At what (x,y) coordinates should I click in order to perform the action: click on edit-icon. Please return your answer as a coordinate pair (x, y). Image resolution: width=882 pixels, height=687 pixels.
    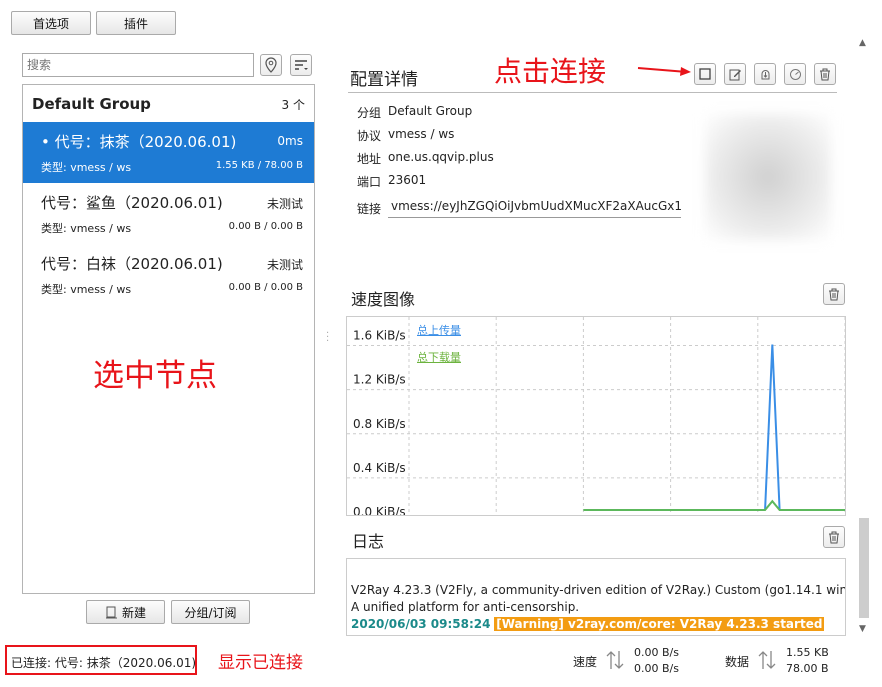
    Looking at the image, I should click on (735, 74).